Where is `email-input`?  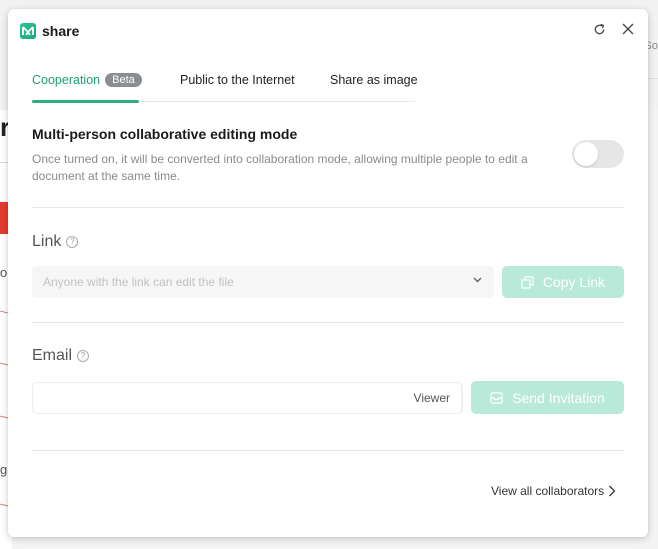 email-input is located at coordinates (221, 399).